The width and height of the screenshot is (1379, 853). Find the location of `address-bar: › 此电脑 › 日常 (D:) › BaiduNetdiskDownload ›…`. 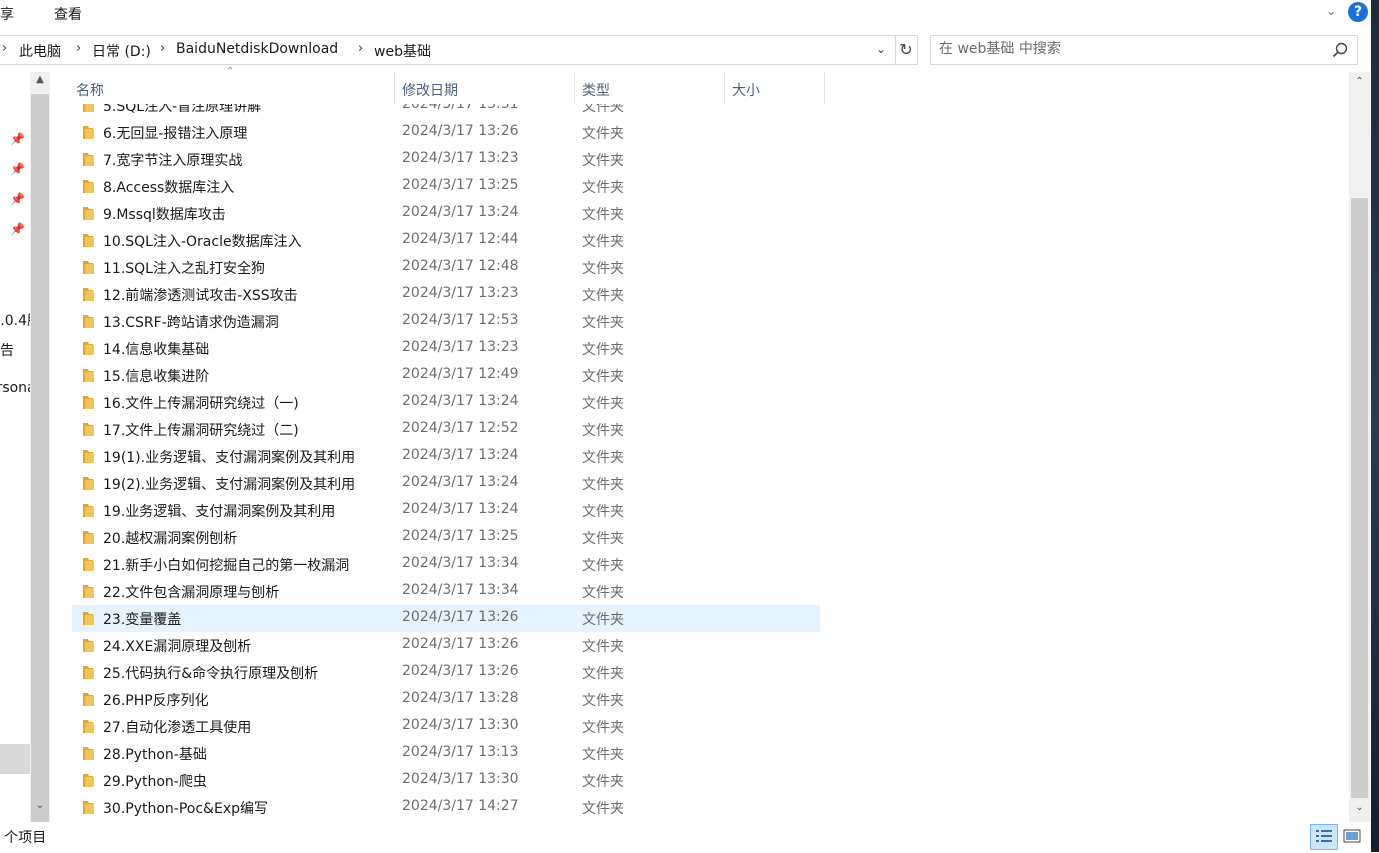

address-bar: › 此电脑 › 日常 (D:) › BaiduNetdiskDownload ›… is located at coordinates (448, 50).